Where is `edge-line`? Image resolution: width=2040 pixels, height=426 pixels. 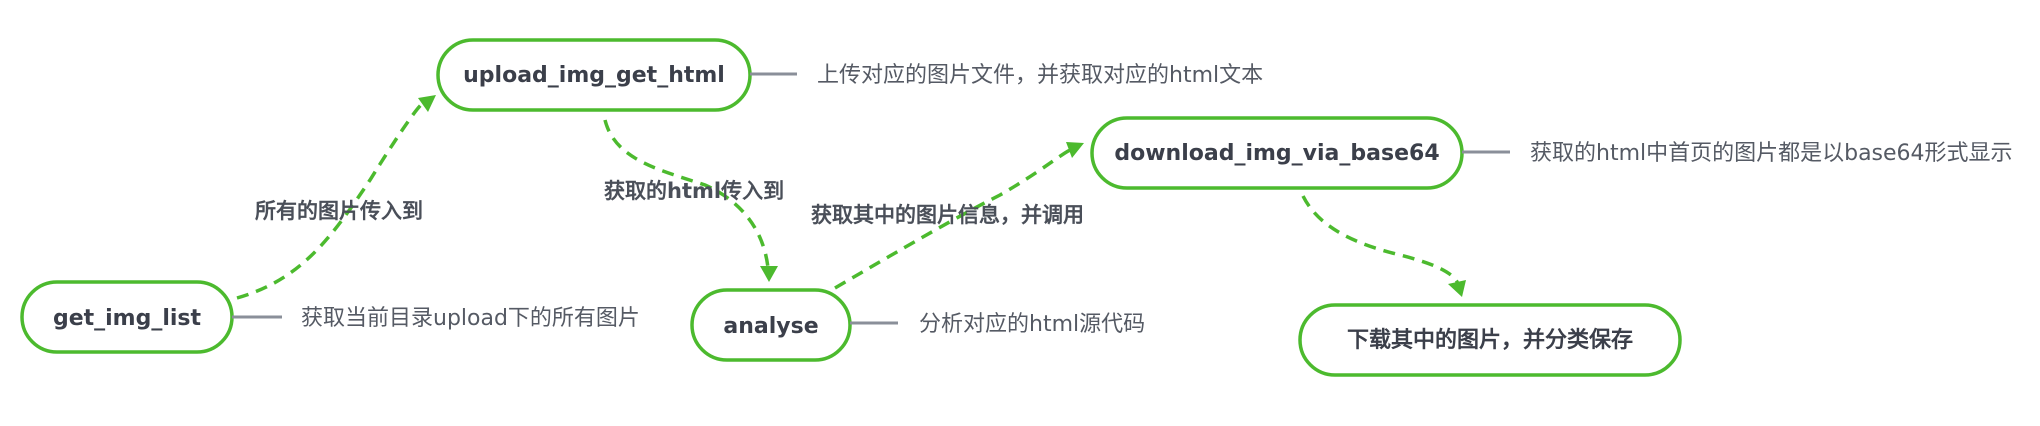
edge-line is located at coordinates (1380, 240).